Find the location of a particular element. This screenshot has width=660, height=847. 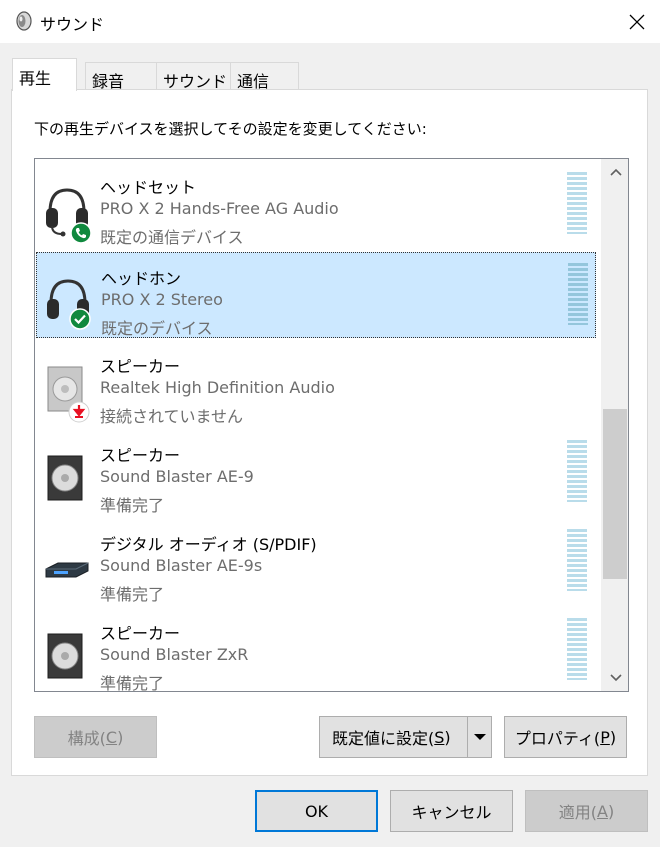

caret-down-icon is located at coordinates (479, 737).